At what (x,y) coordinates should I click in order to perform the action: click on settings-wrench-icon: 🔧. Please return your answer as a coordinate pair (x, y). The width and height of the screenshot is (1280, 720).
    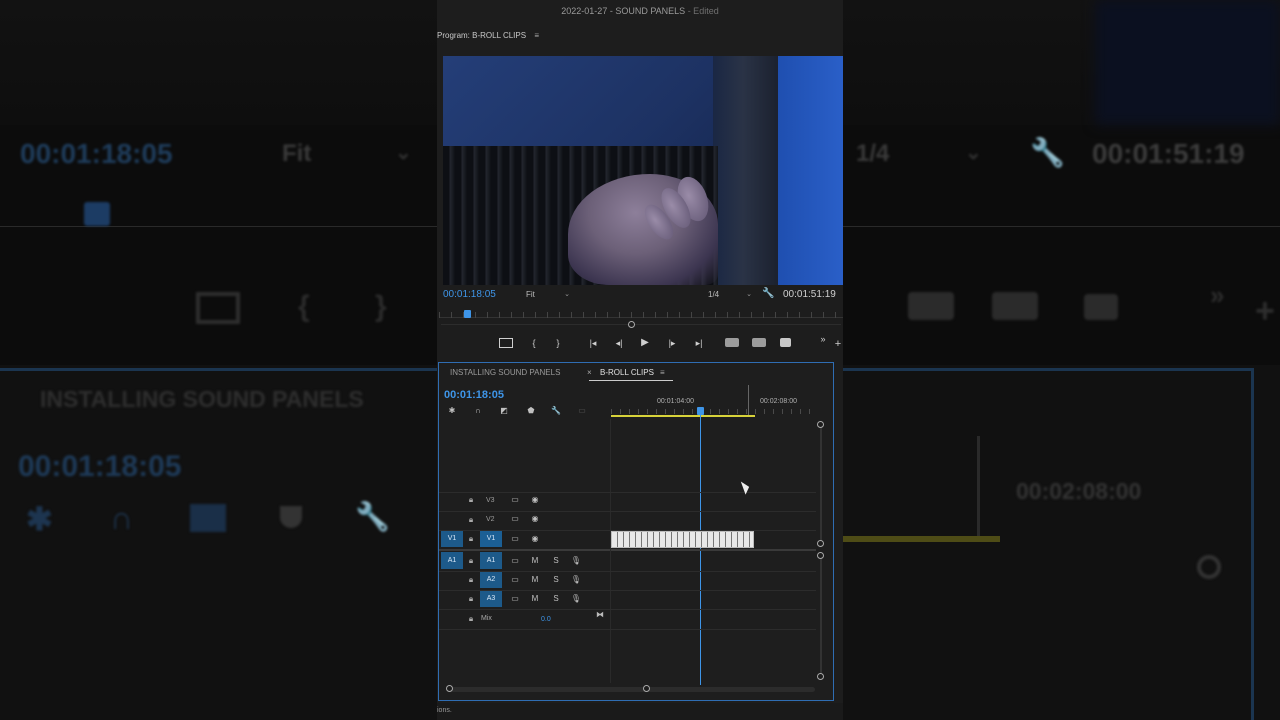
    Looking at the image, I should click on (768, 293).